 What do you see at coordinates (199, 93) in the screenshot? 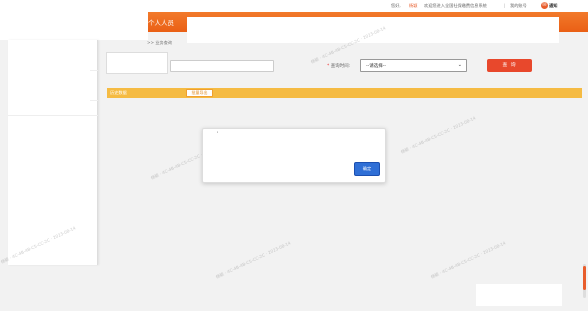
I see `batch-export-button: 批量导出` at bounding box center [199, 93].